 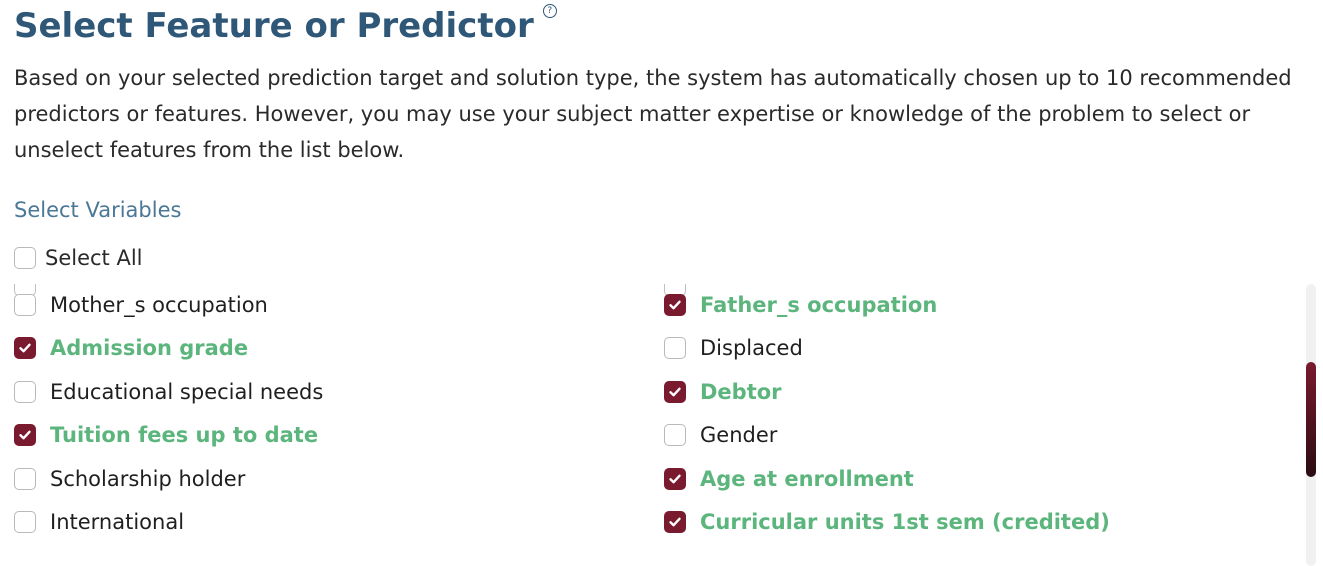 I want to click on select-all-checkbox: Select All, so click(x=78, y=258).